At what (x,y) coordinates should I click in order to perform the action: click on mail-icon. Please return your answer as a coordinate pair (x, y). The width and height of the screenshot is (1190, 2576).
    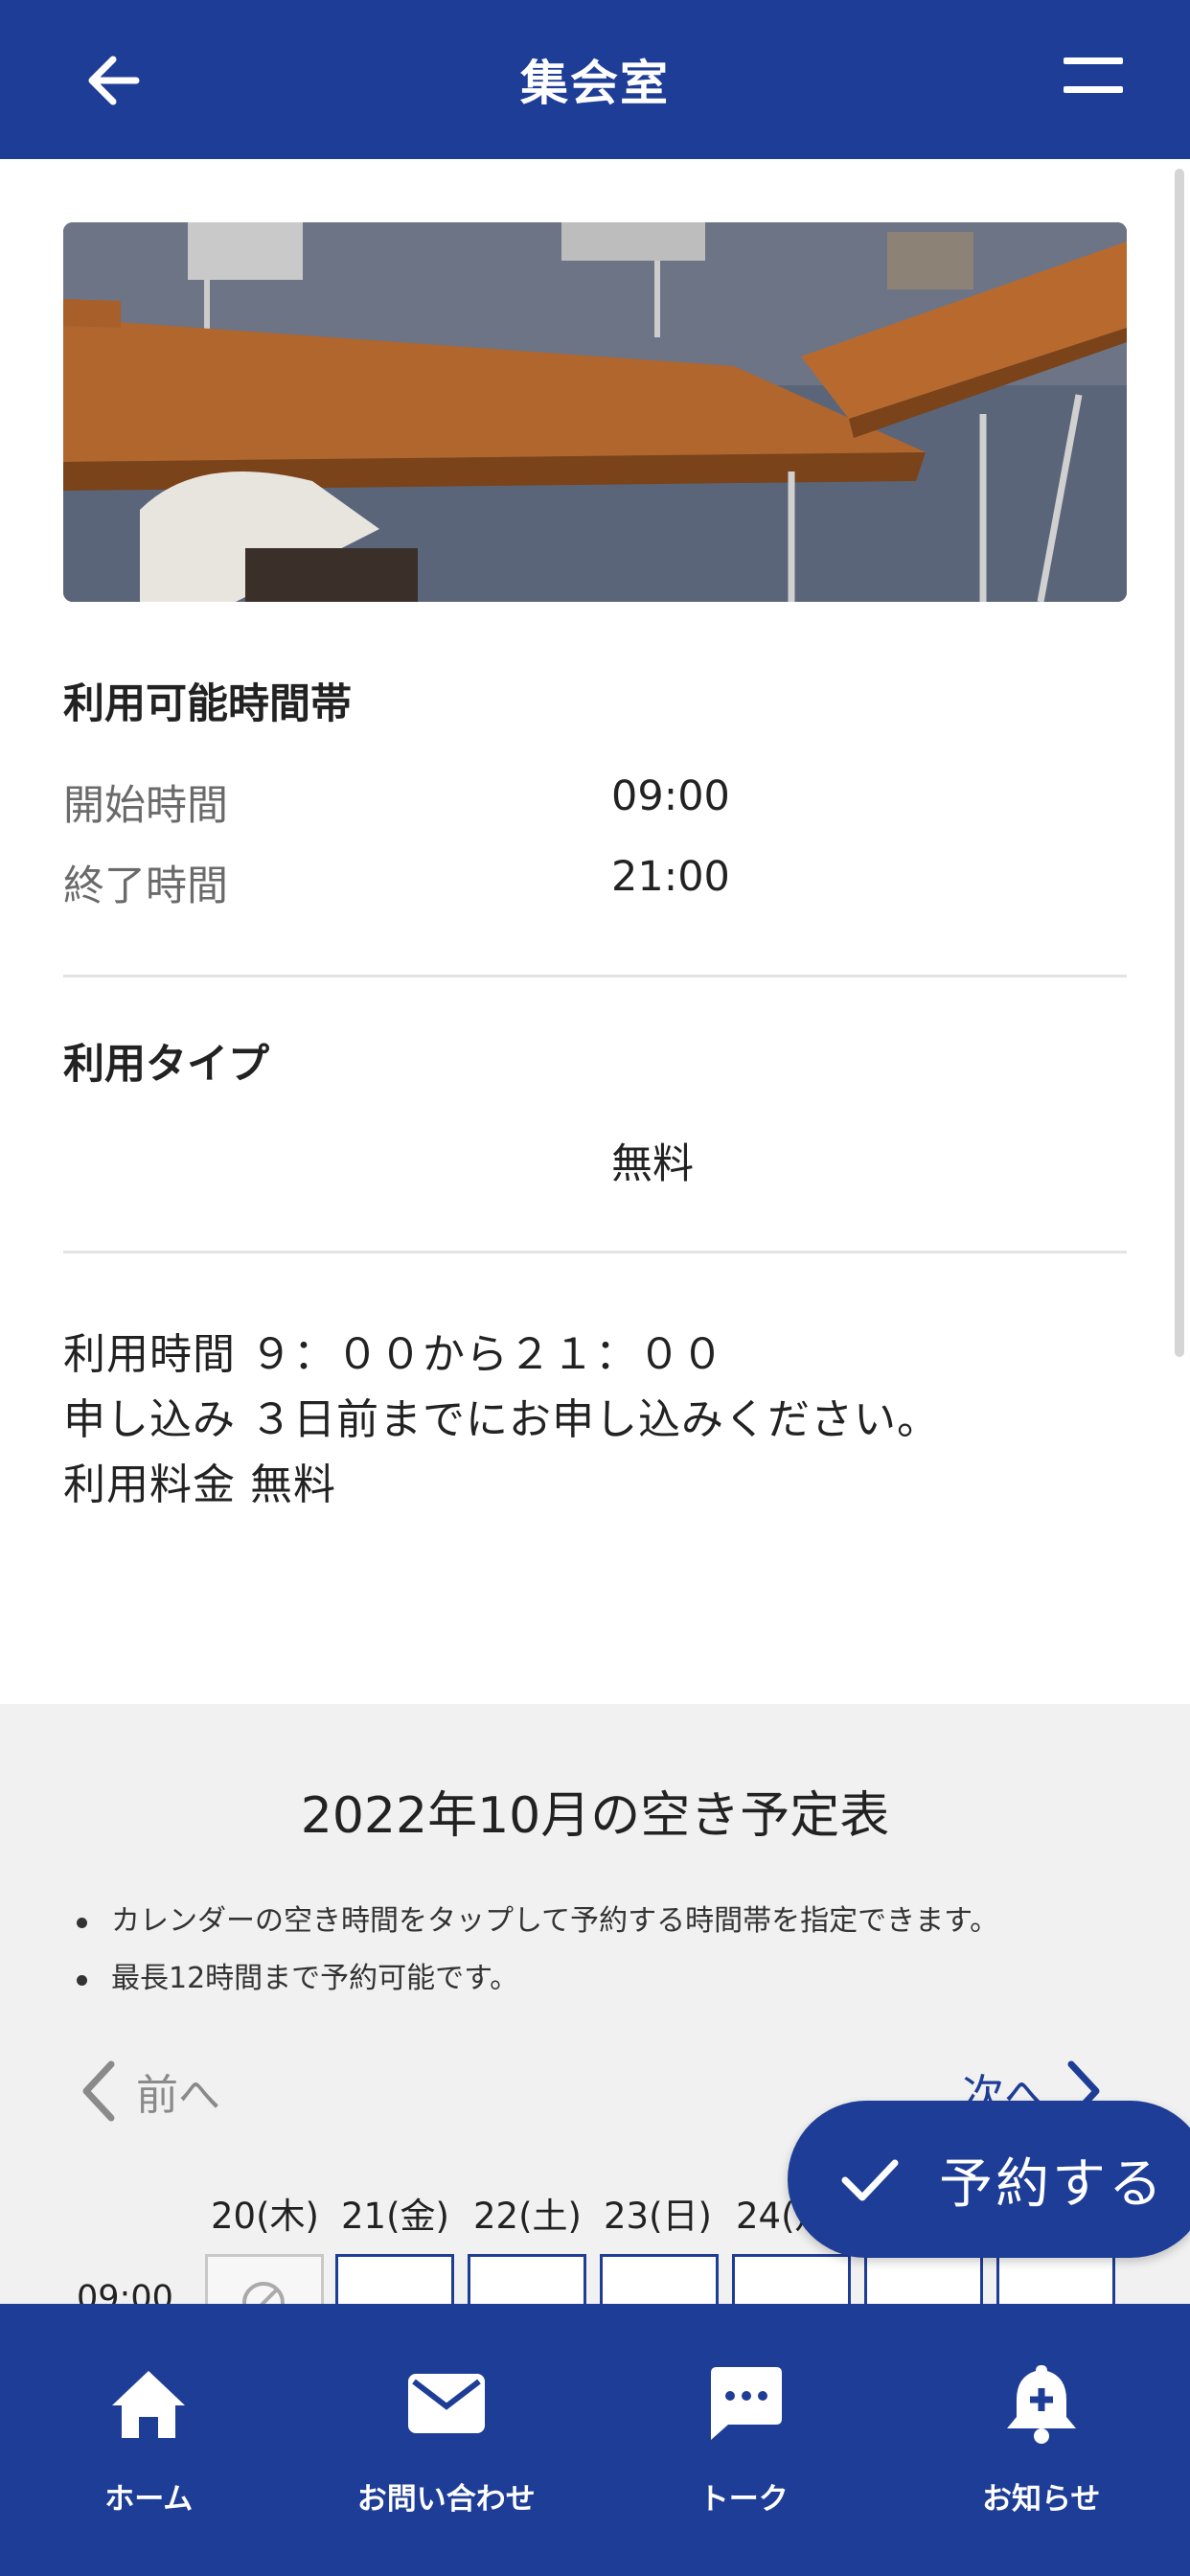
    Looking at the image, I should click on (446, 2403).